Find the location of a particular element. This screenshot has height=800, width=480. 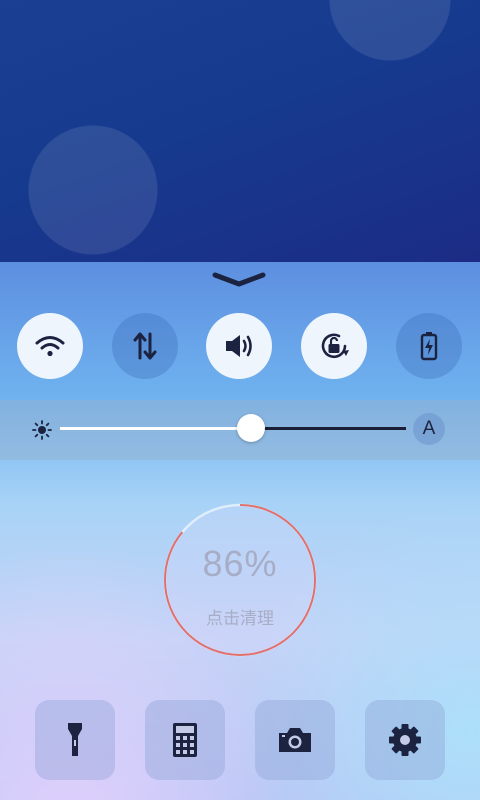

data-arrows-icon is located at coordinates (145, 346).